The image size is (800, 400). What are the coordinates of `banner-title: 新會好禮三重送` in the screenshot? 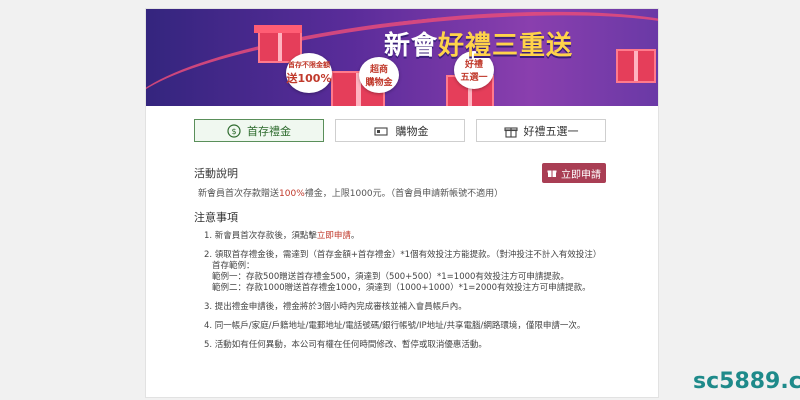 It's located at (478, 43).